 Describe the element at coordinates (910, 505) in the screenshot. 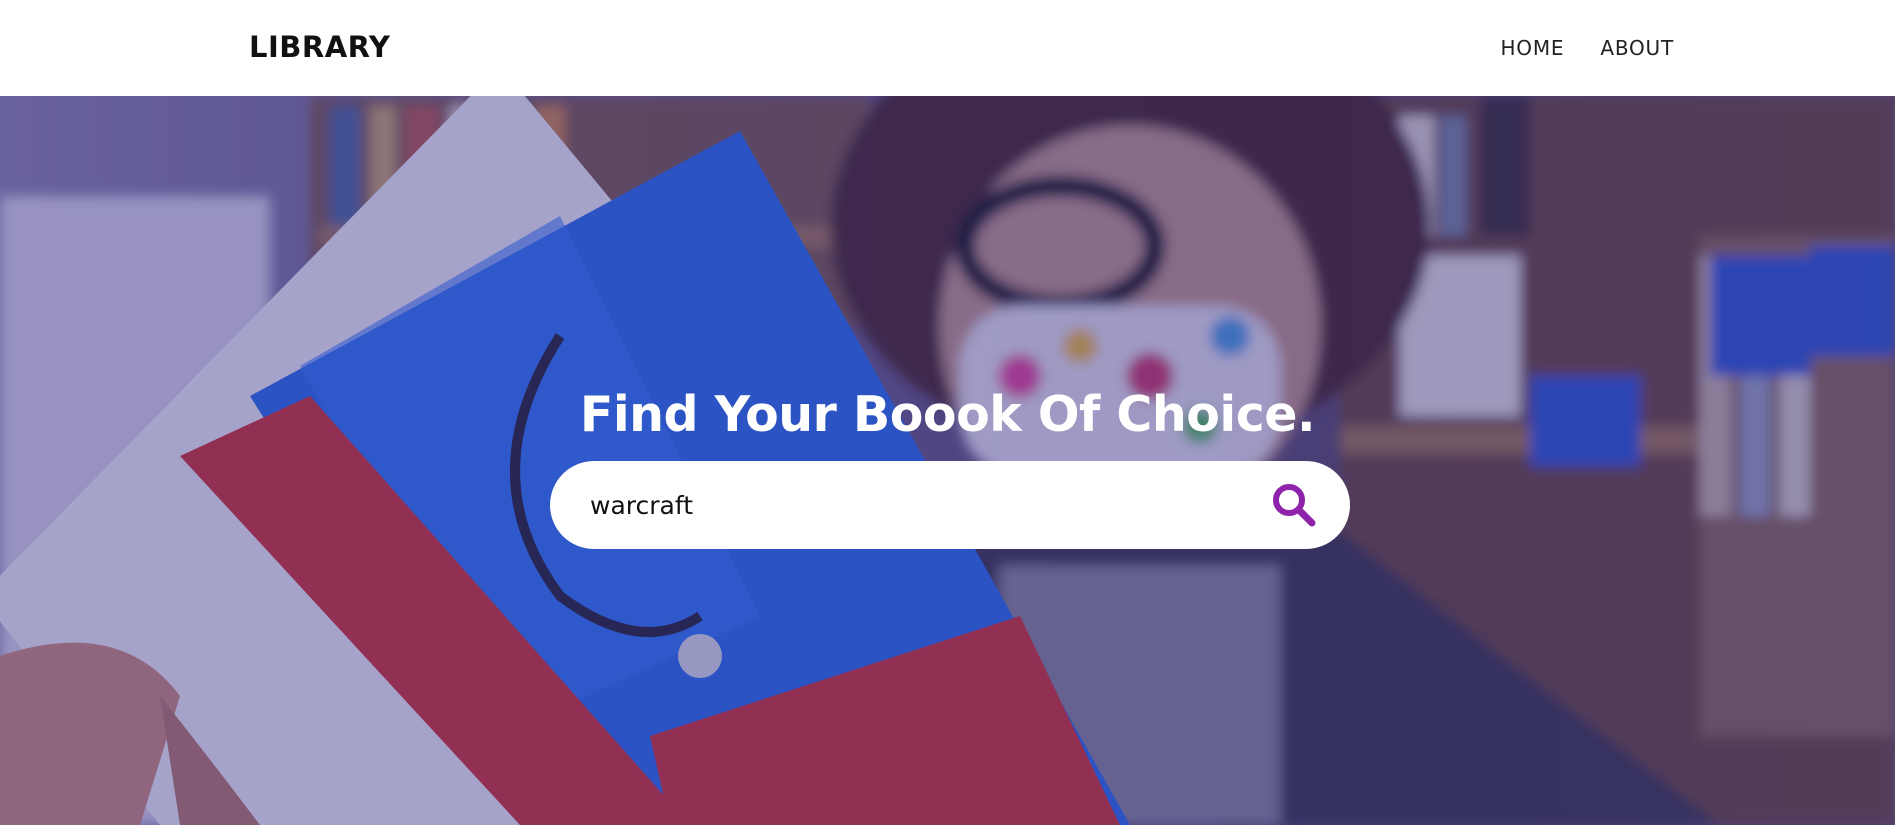

I see `search-input` at that location.